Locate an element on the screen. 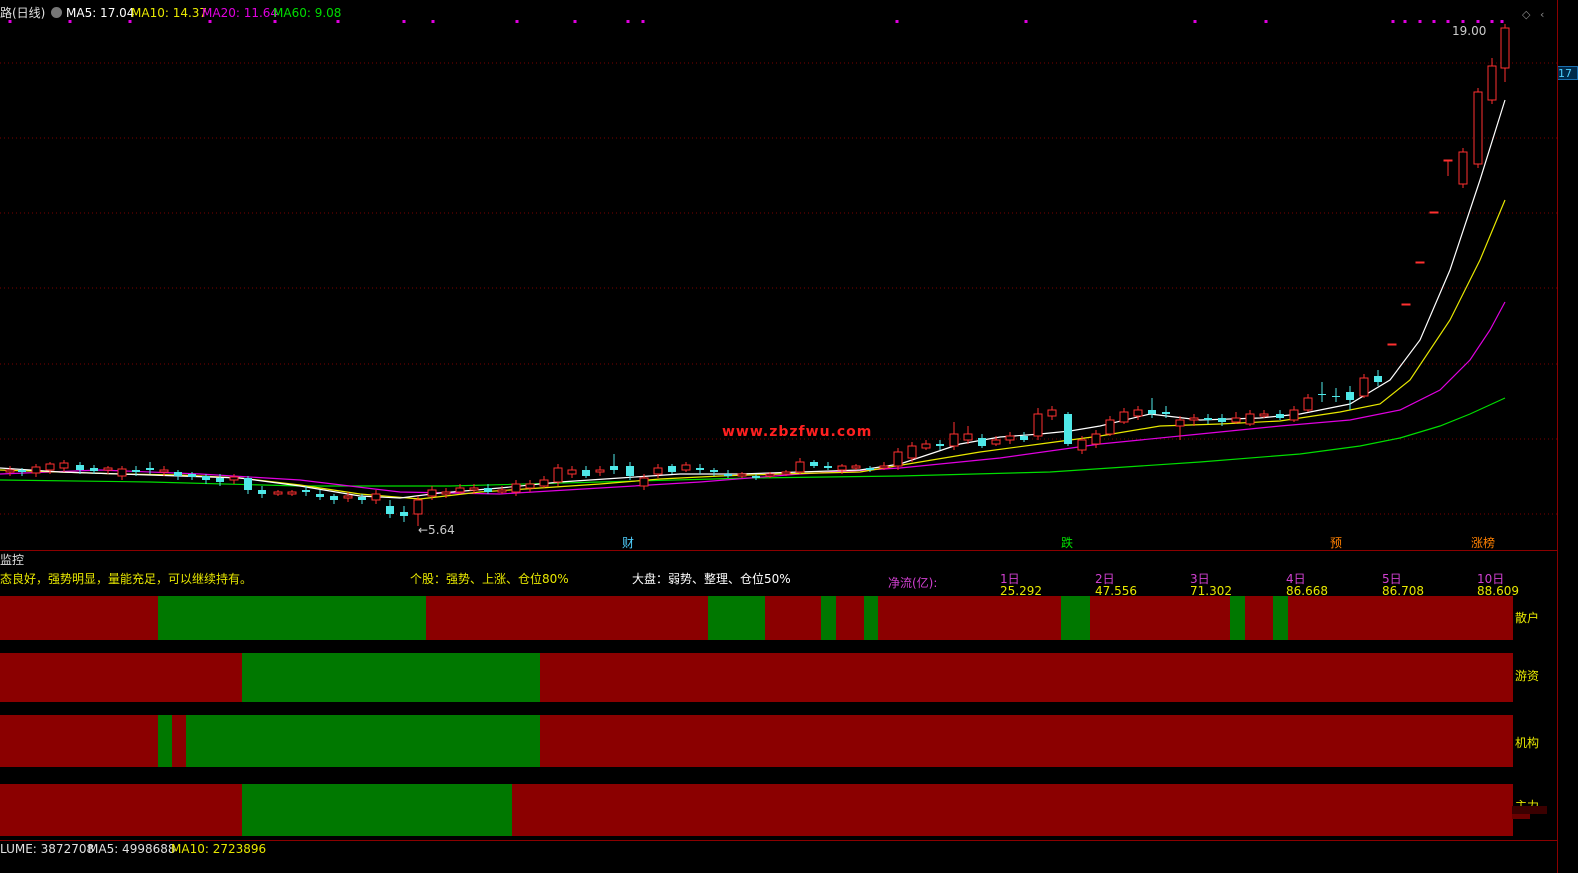 The image size is (1578, 873). watermark: www.zbzfwu.com is located at coordinates (797, 432).